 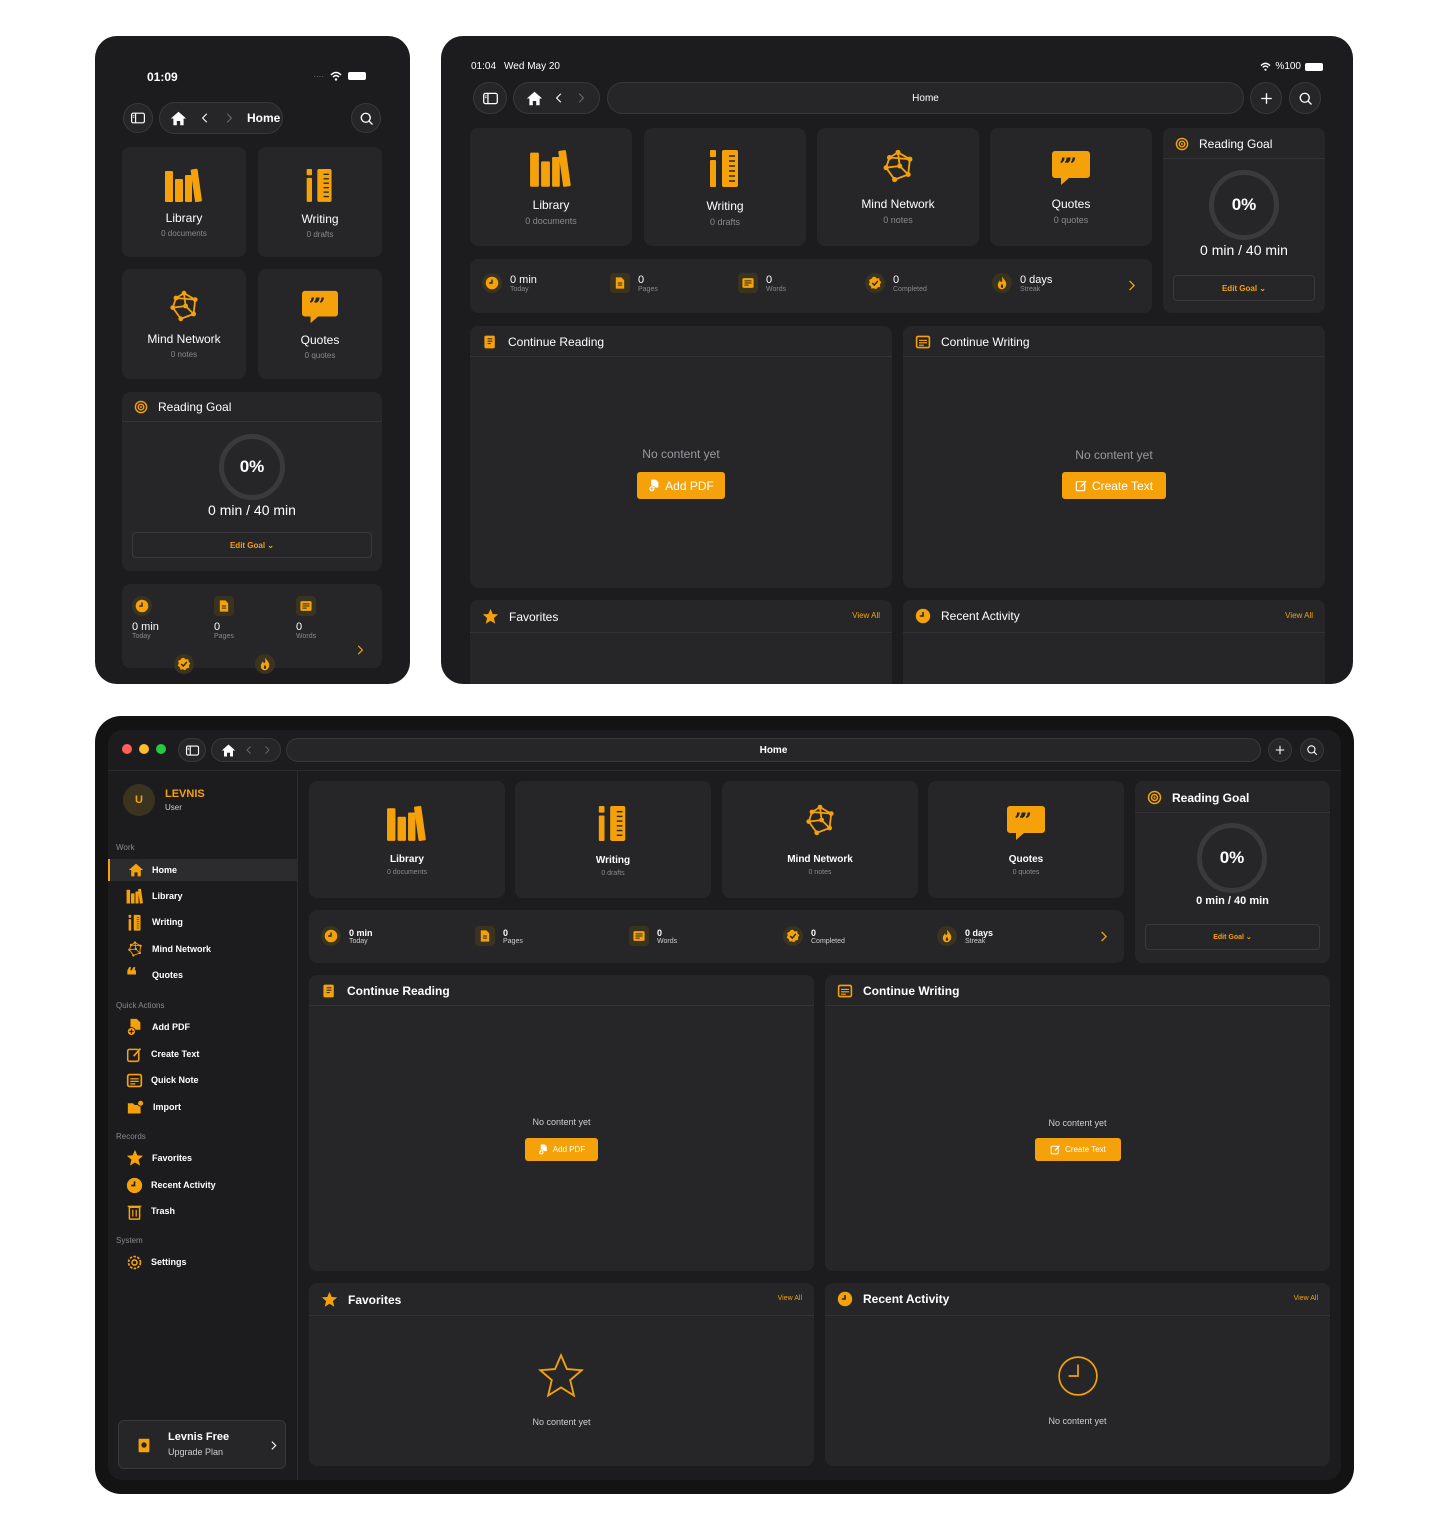 What do you see at coordinates (207, 1080) in the screenshot?
I see `sidebar-item-quick-note: Quick Note` at bounding box center [207, 1080].